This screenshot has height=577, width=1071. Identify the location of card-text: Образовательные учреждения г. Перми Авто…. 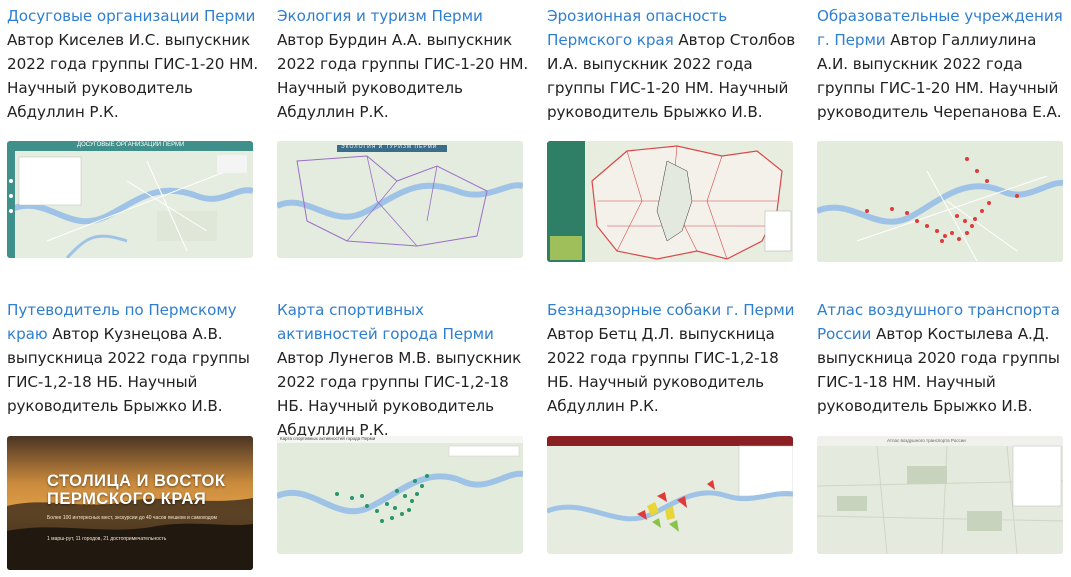
(943, 64).